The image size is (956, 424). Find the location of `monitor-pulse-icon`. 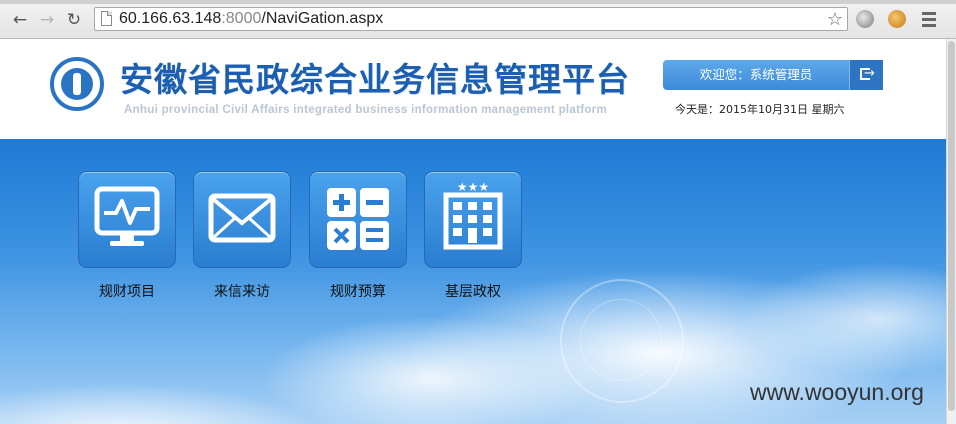

monitor-pulse-icon is located at coordinates (127, 216).